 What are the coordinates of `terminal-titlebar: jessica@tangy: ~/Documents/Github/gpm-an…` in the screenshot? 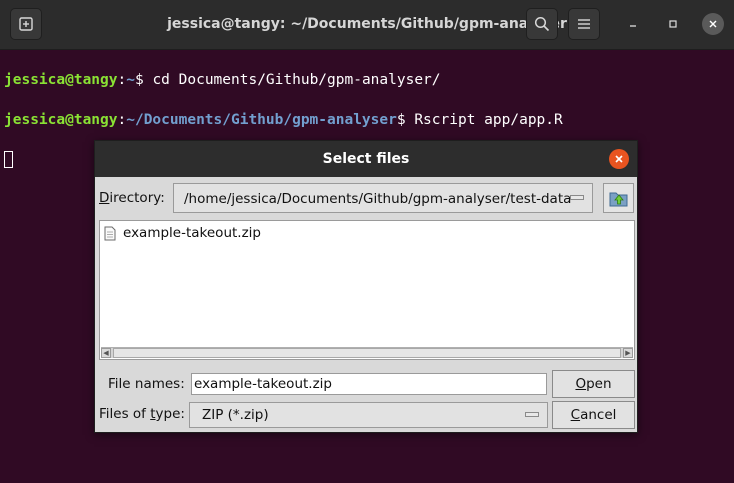 It's located at (367, 25).